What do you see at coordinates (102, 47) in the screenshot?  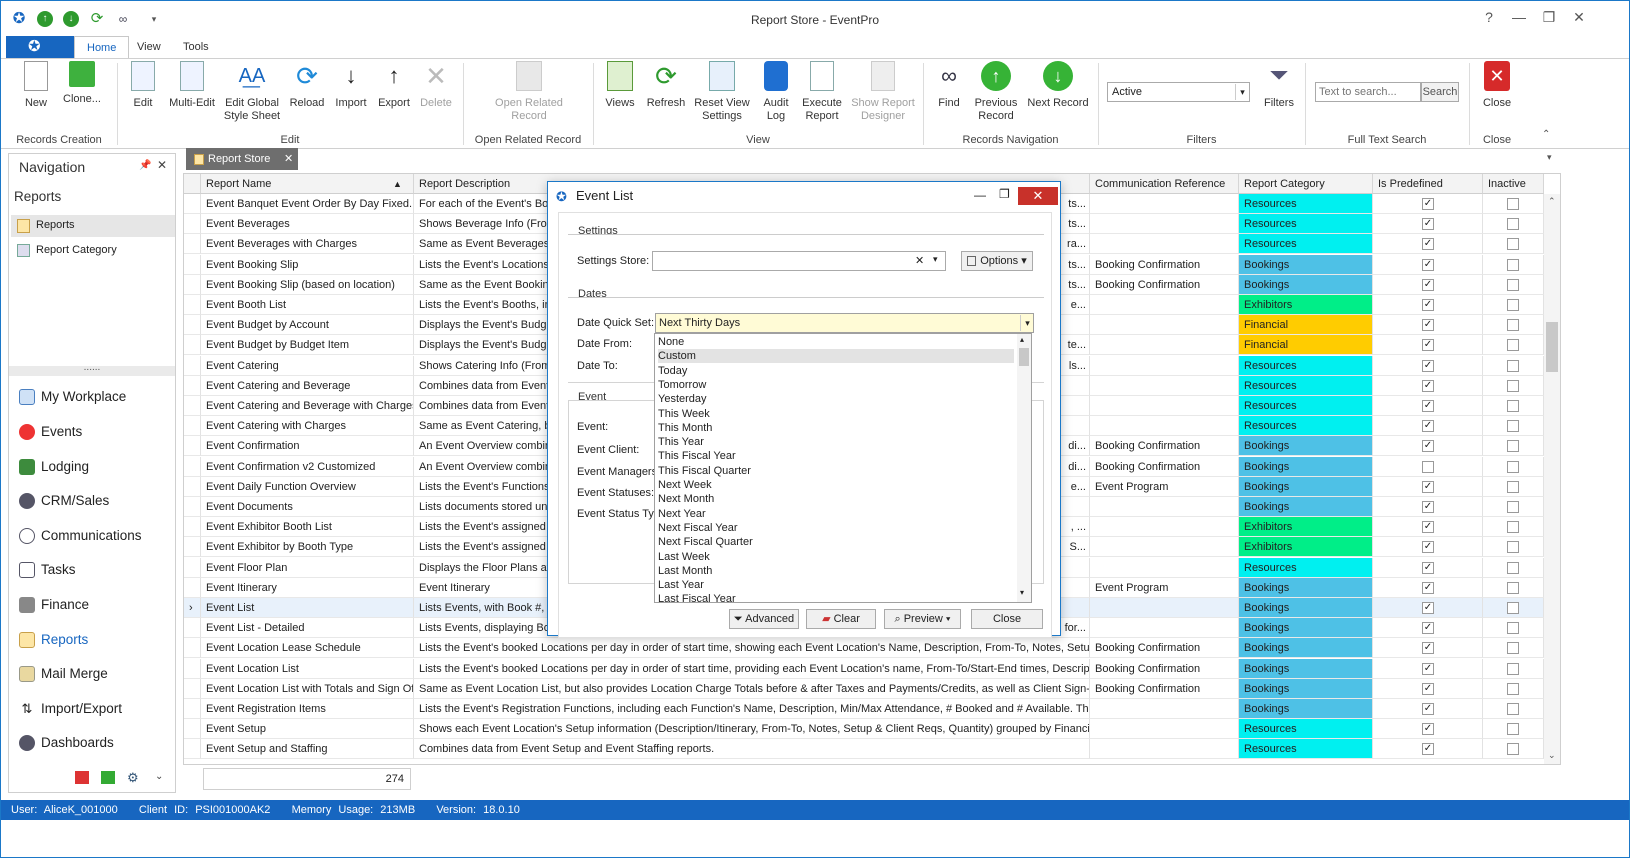 I see `tab-home: Home` at bounding box center [102, 47].